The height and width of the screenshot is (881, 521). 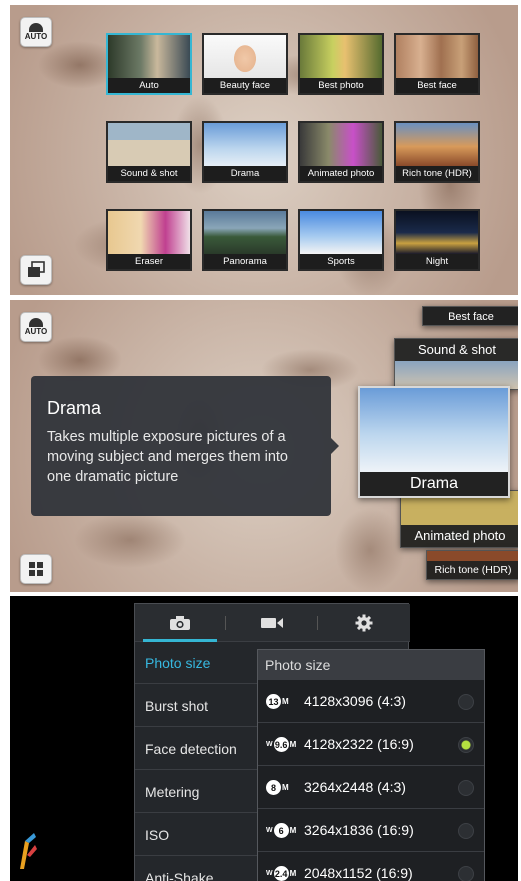 I want to click on mode-night: Night, so click(x=437, y=240).